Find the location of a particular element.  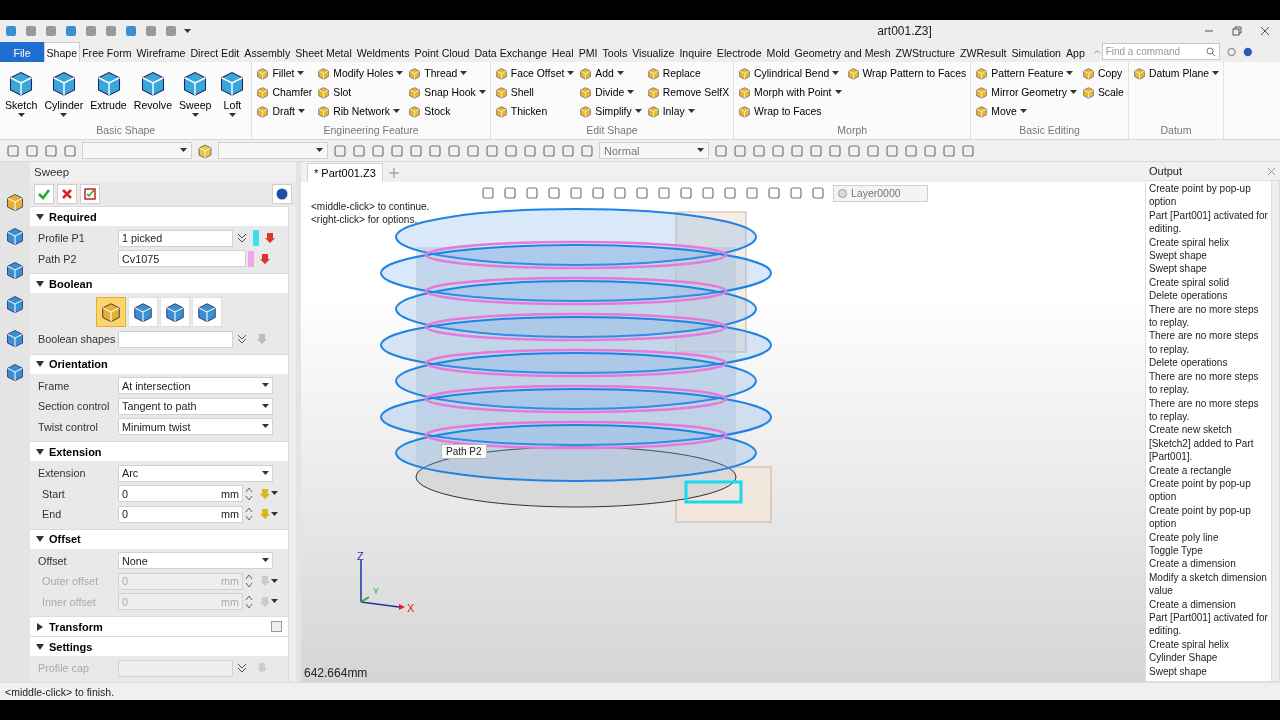

section-header: Settings is located at coordinates (159, 646).